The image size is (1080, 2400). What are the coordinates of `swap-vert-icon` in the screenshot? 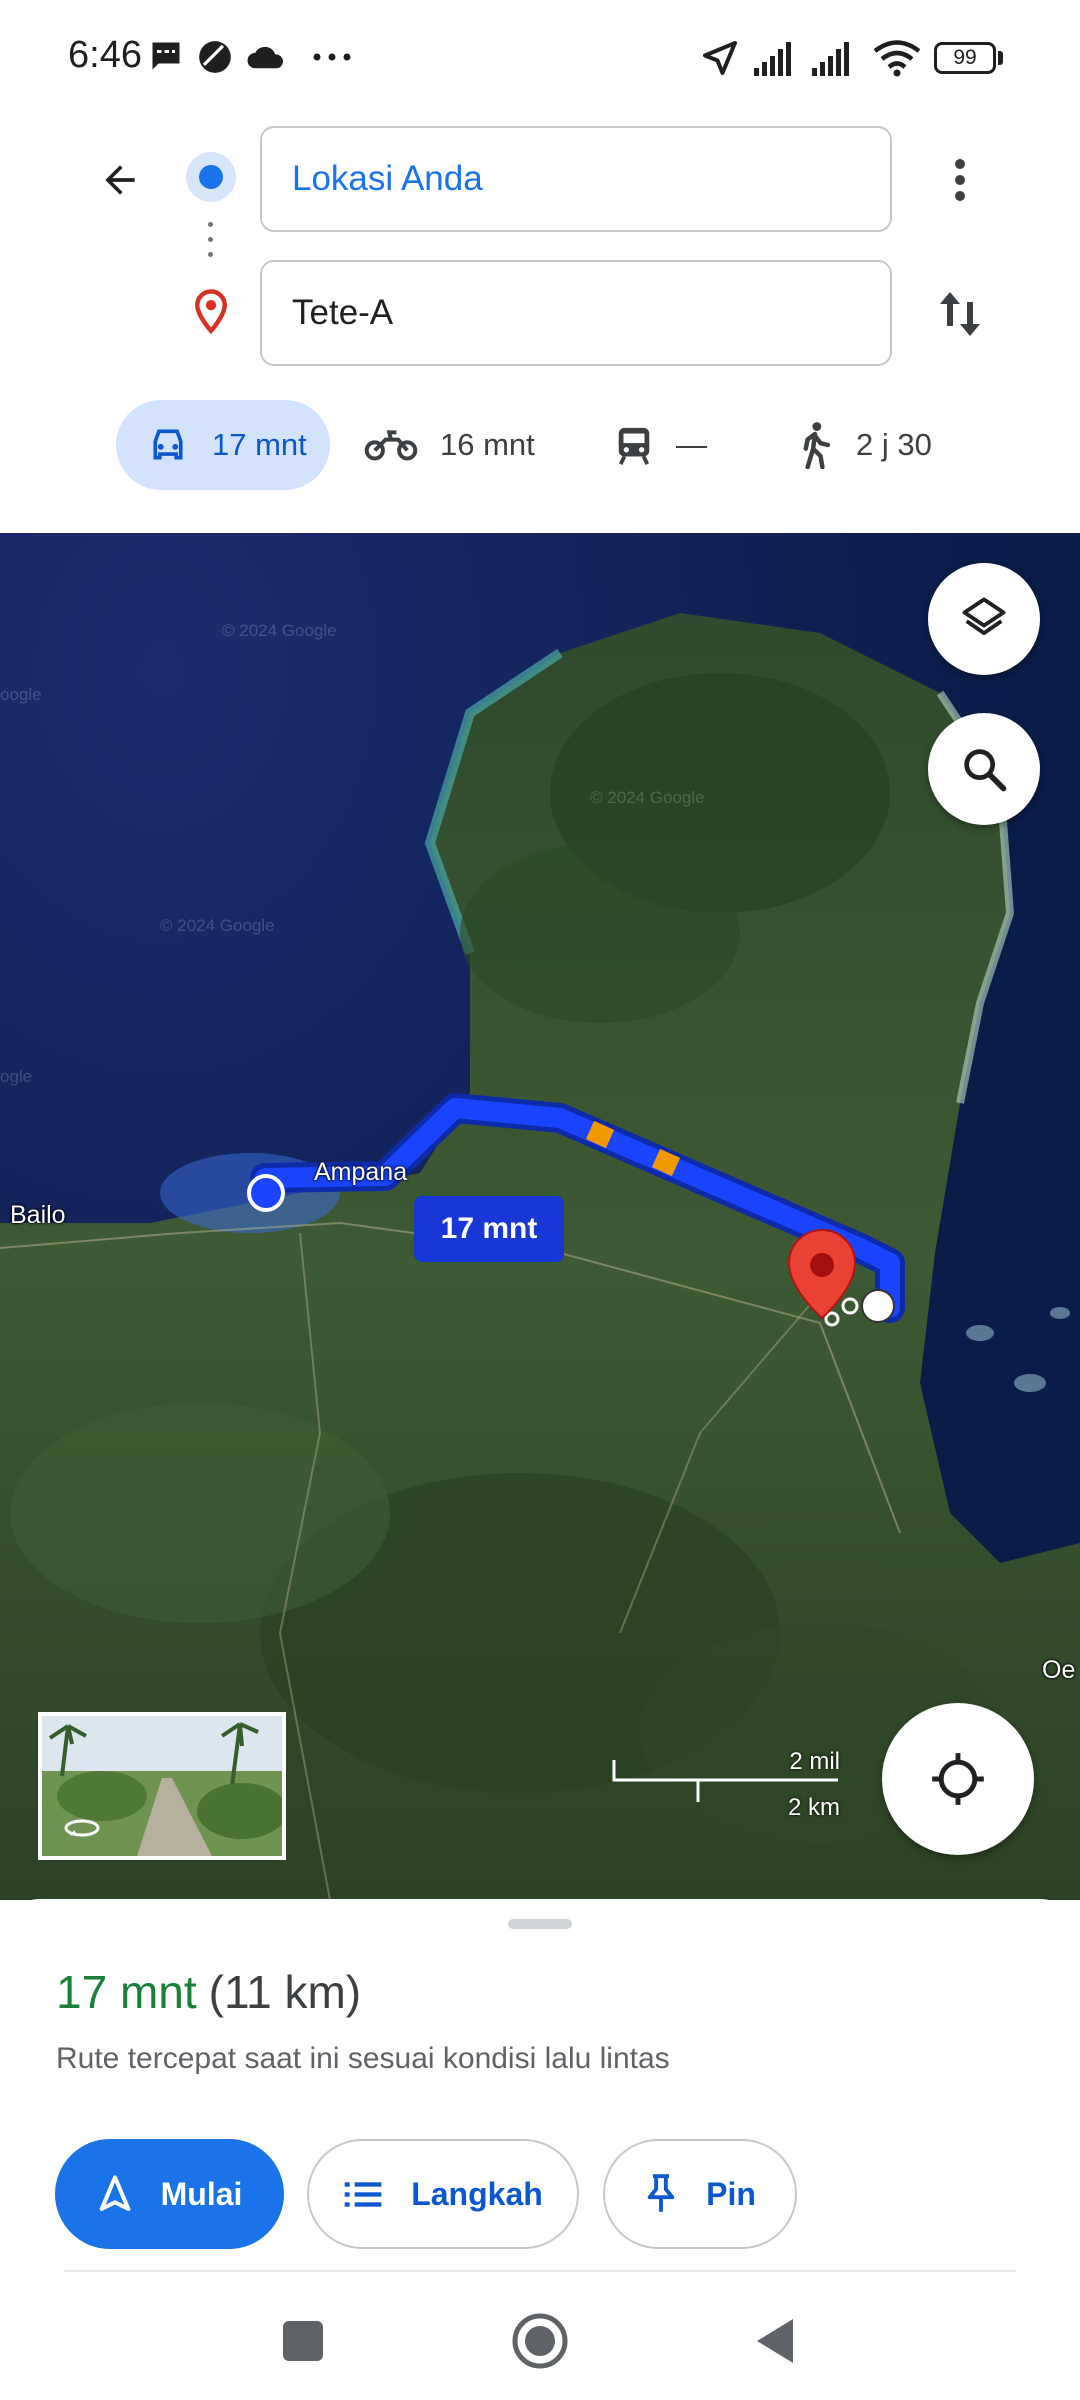 It's located at (960, 314).